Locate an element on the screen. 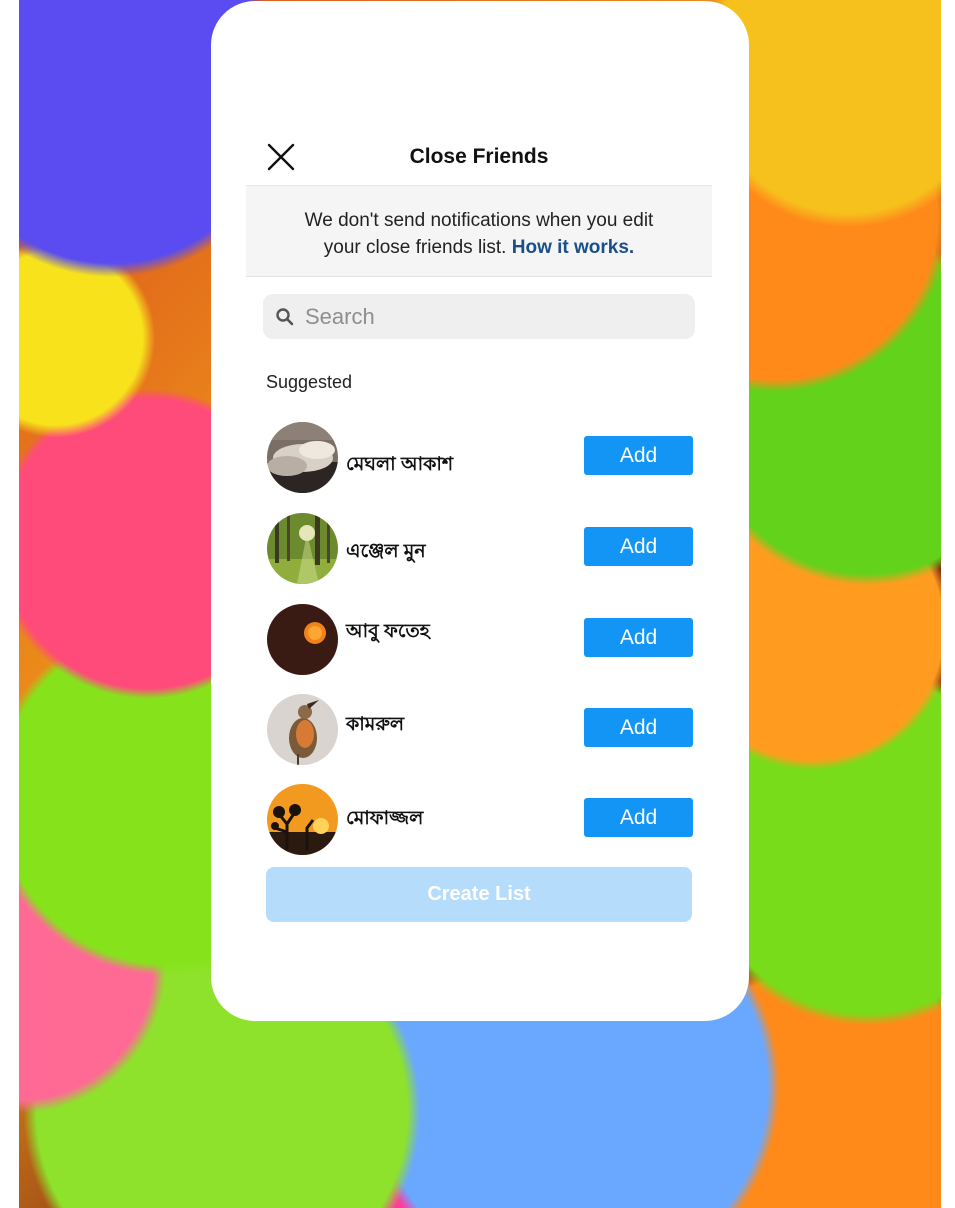  user-name: মোফাজ্জল is located at coordinates (385, 818).